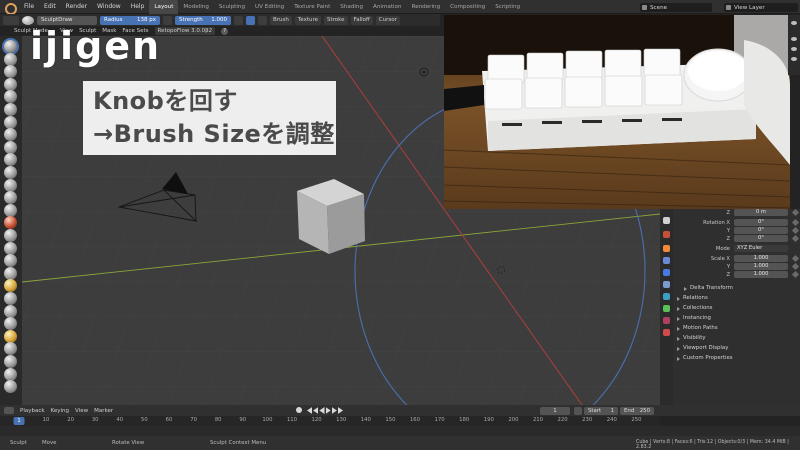 The height and width of the screenshot is (450, 800). I want to click on object-tab-icon, so click(666, 248).